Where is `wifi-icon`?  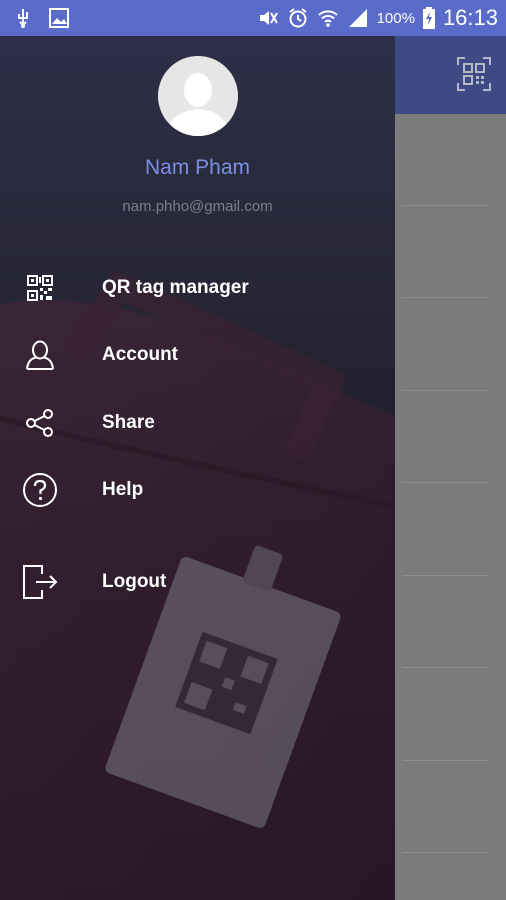
wifi-icon is located at coordinates (328, 18).